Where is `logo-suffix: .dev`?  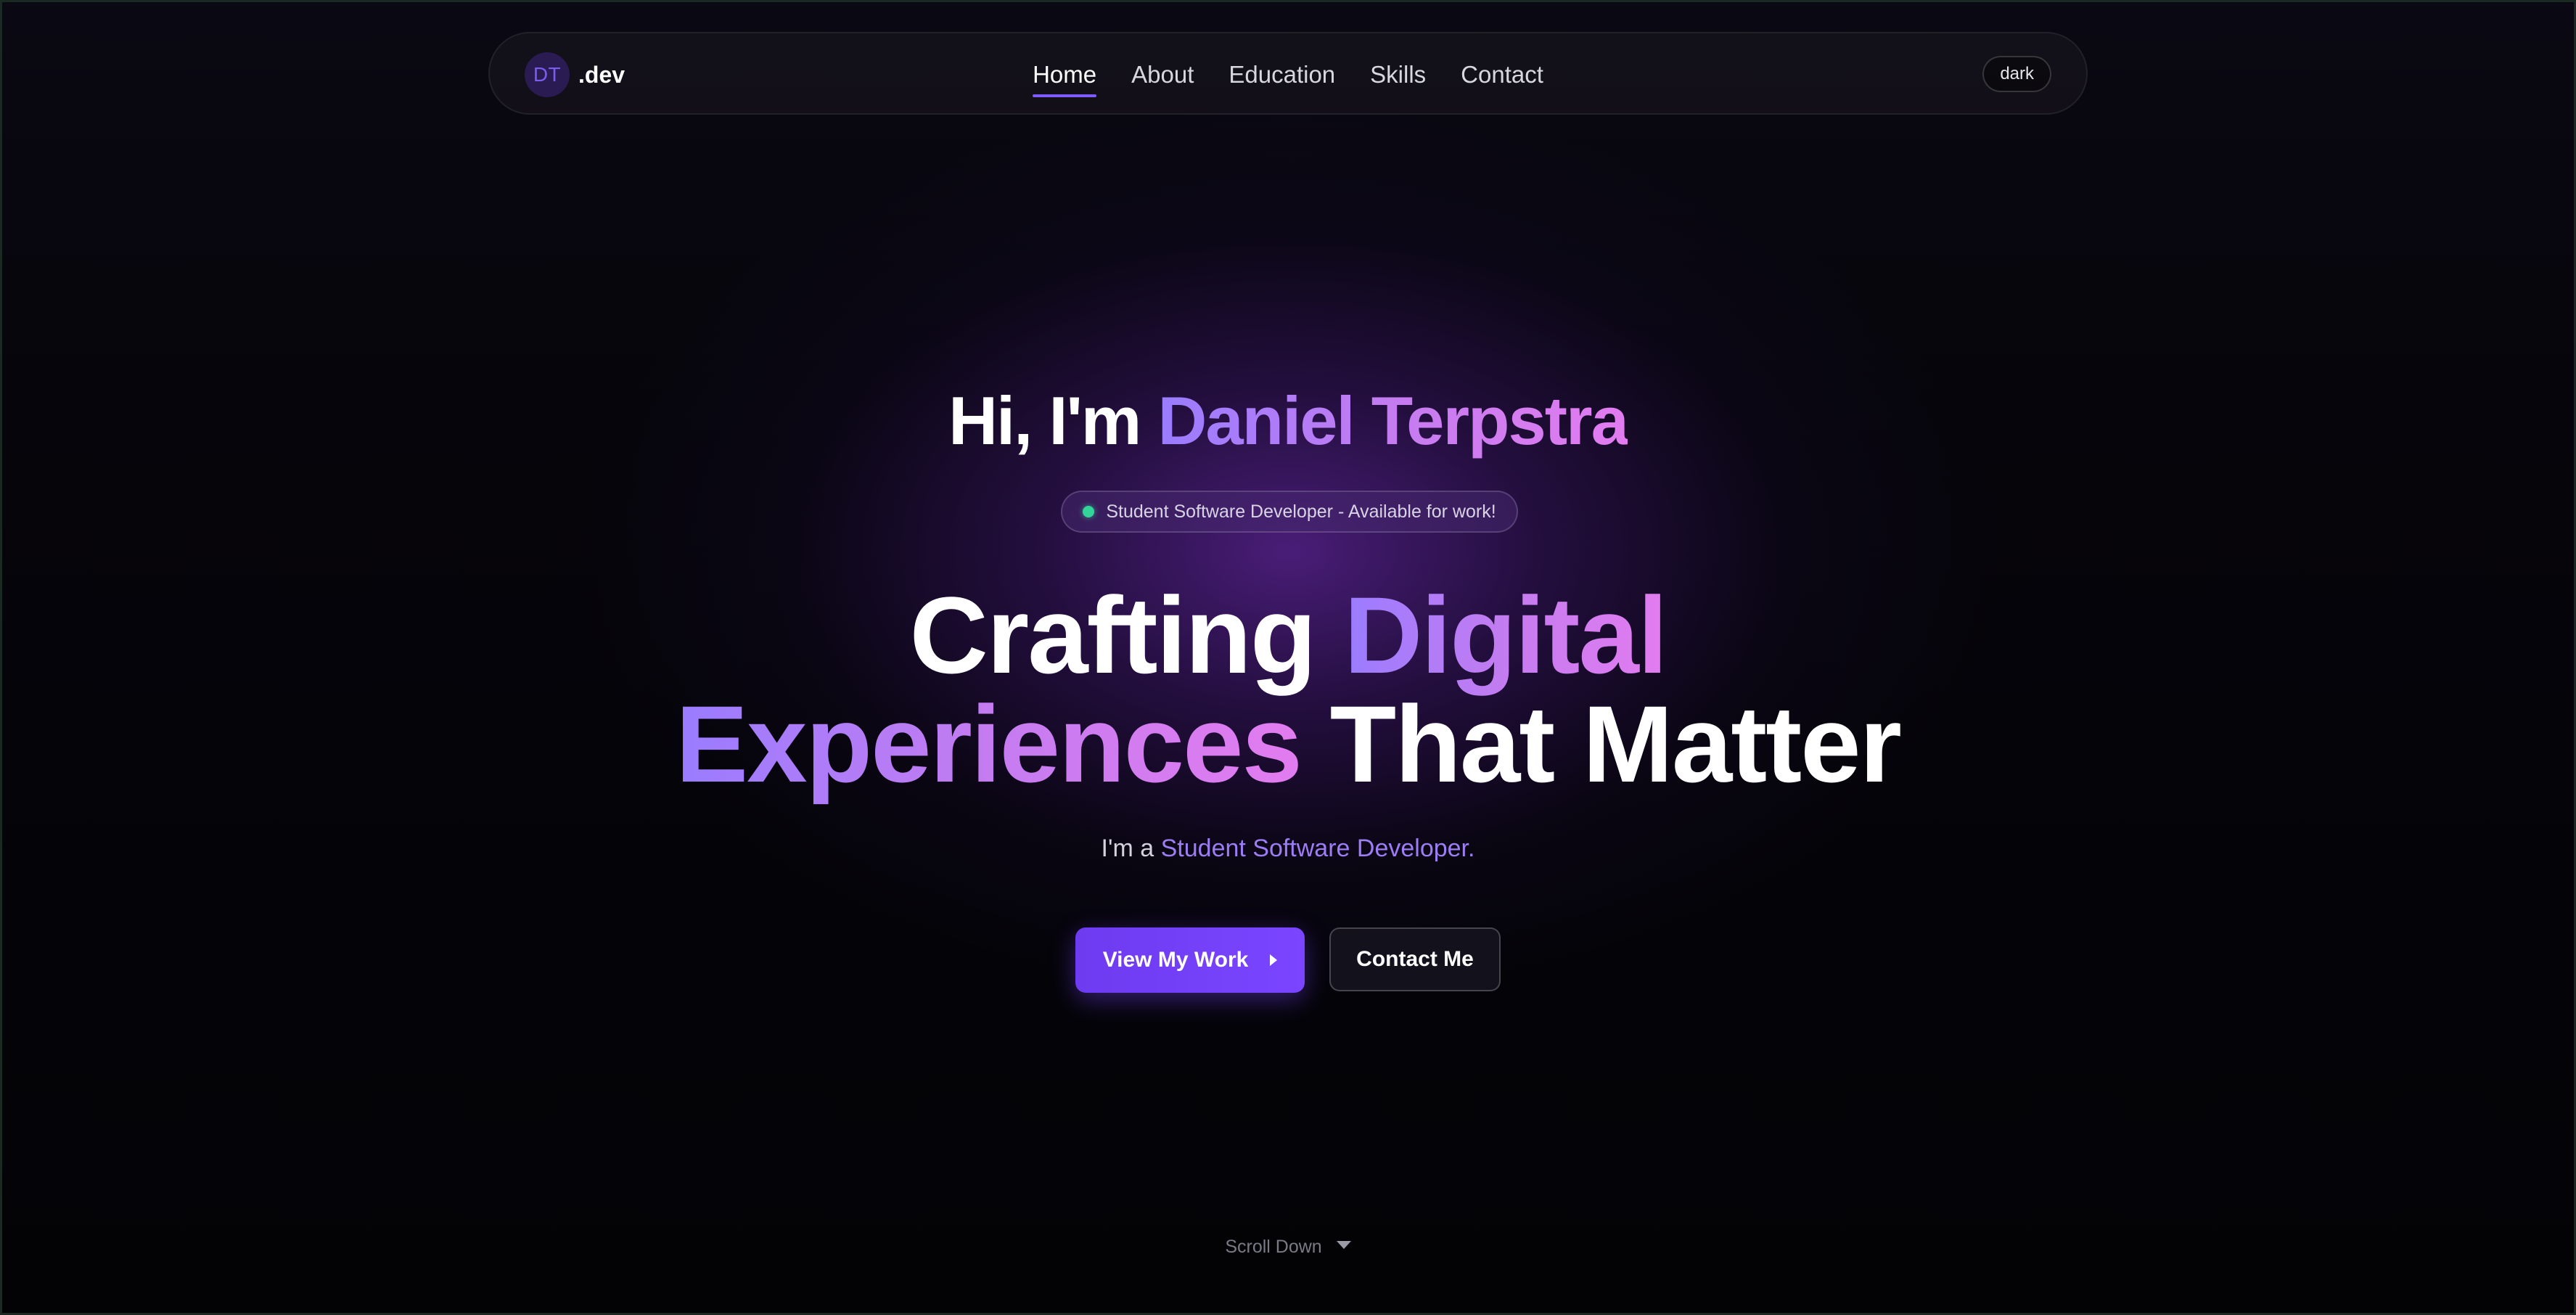 logo-suffix: .dev is located at coordinates (601, 74).